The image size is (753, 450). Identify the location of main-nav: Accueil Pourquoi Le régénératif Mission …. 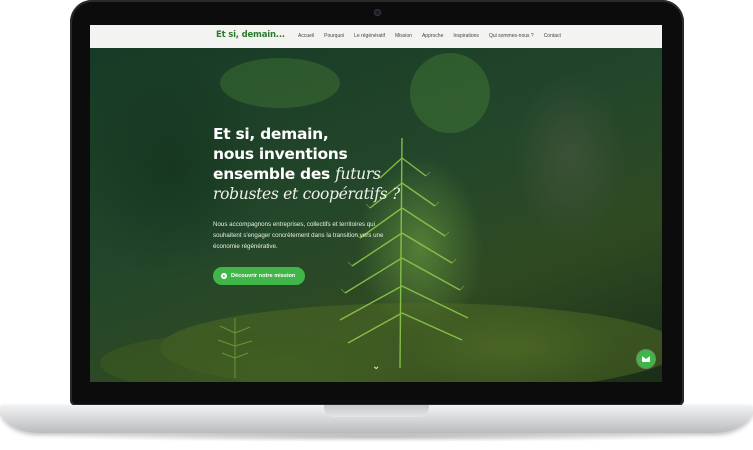
(429, 36).